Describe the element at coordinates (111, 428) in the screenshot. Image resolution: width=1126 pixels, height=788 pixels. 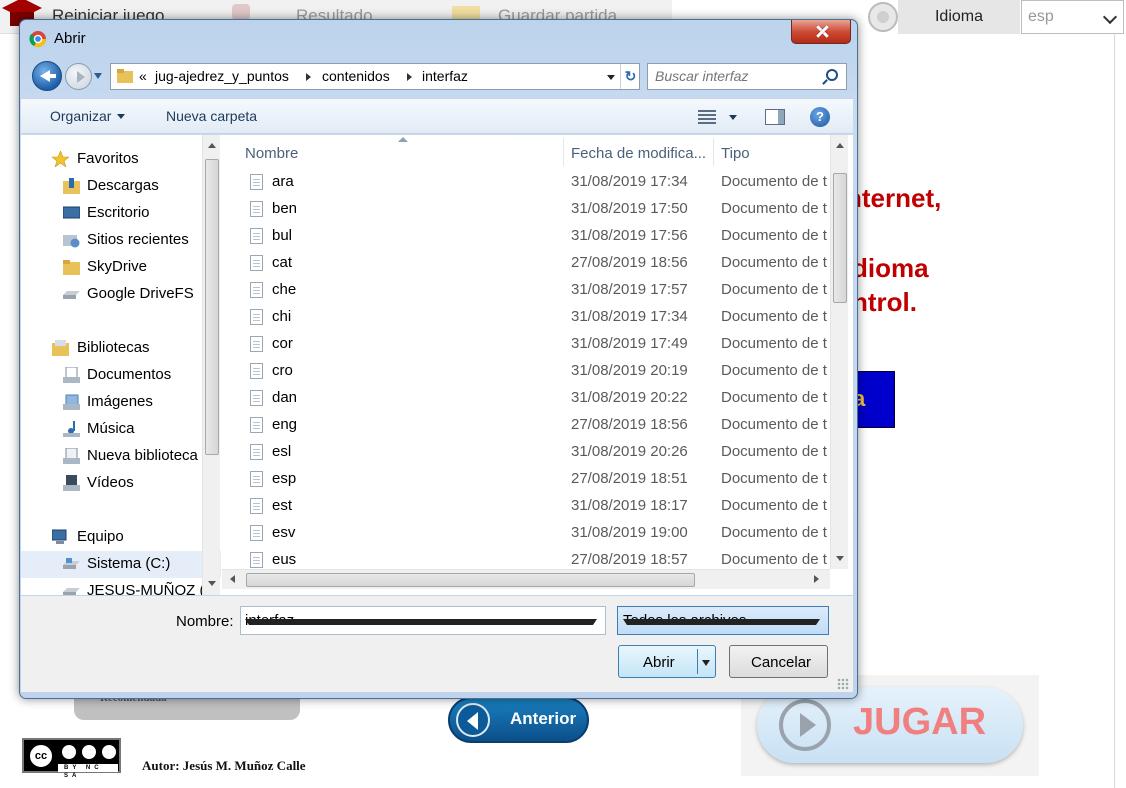
I see `nav-label: Música` at that location.